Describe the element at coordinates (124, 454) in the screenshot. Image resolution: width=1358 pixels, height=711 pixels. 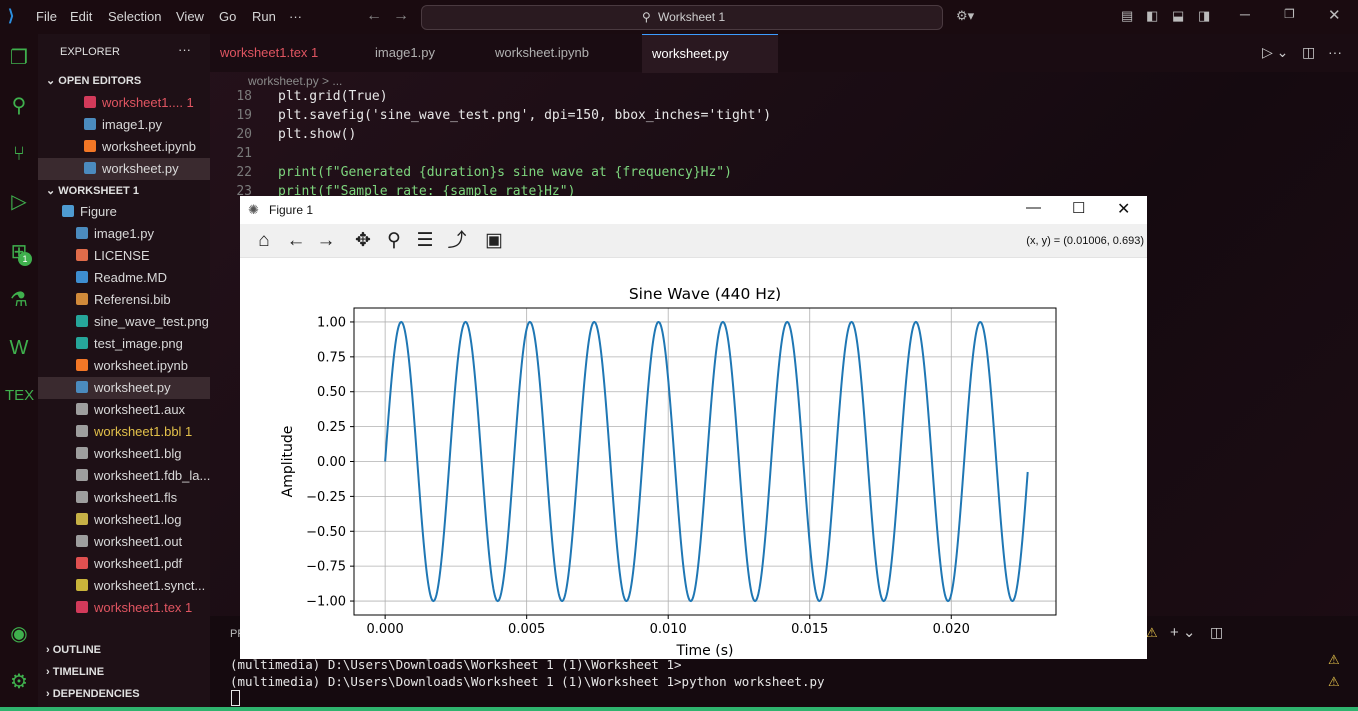
I see `file-item: worksheet1.blg` at that location.